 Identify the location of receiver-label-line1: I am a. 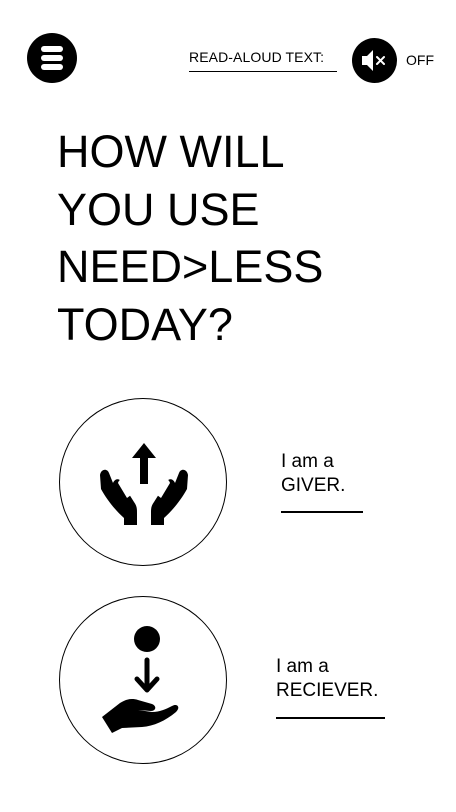
(302, 666).